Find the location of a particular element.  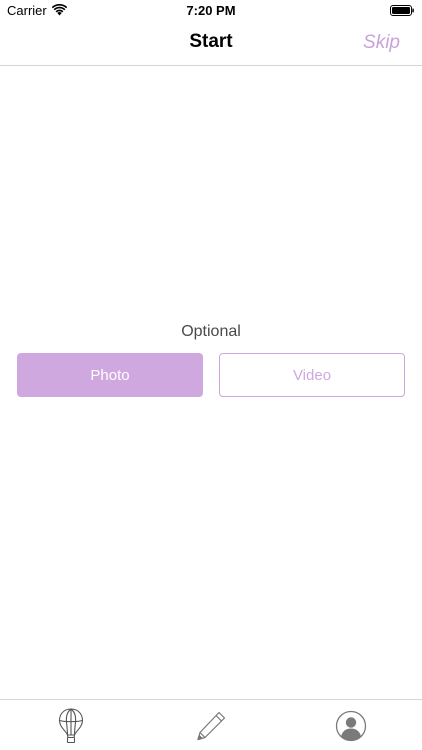

video-button: Video is located at coordinates (312, 375).